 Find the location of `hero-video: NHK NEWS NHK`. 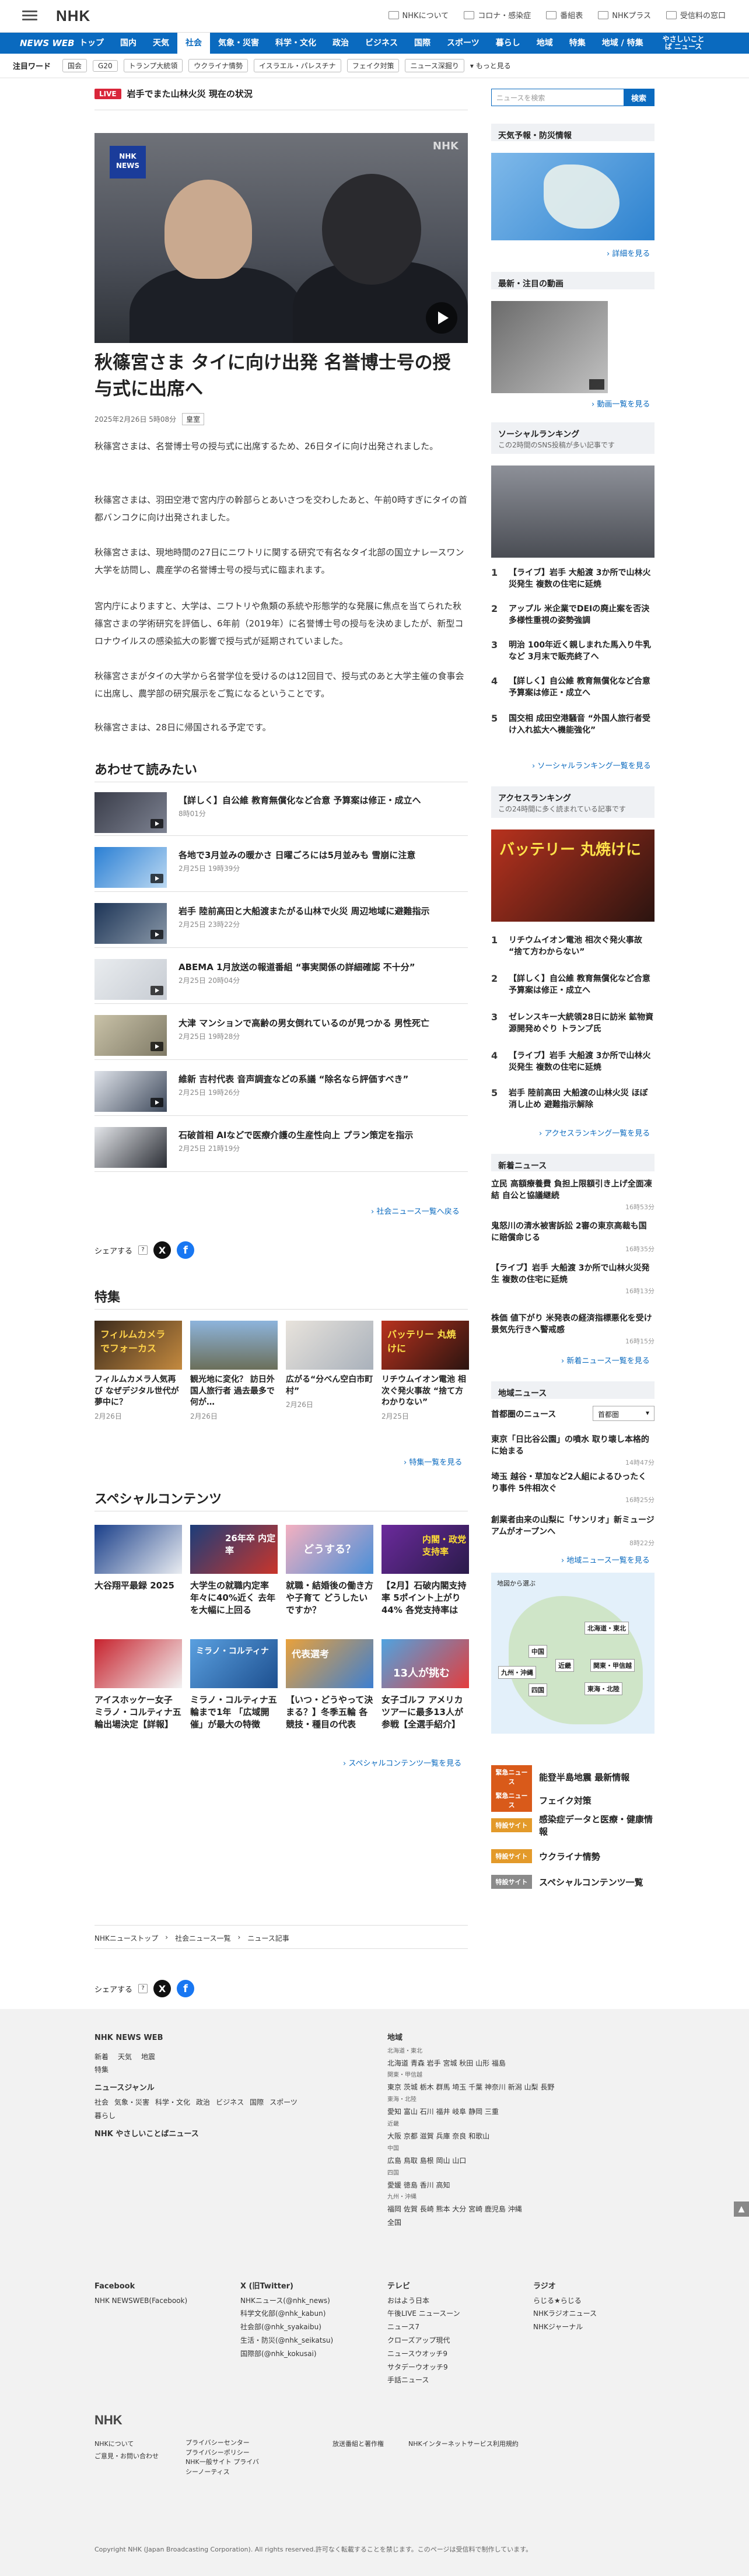

hero-video: NHK NEWS NHK is located at coordinates (281, 238).